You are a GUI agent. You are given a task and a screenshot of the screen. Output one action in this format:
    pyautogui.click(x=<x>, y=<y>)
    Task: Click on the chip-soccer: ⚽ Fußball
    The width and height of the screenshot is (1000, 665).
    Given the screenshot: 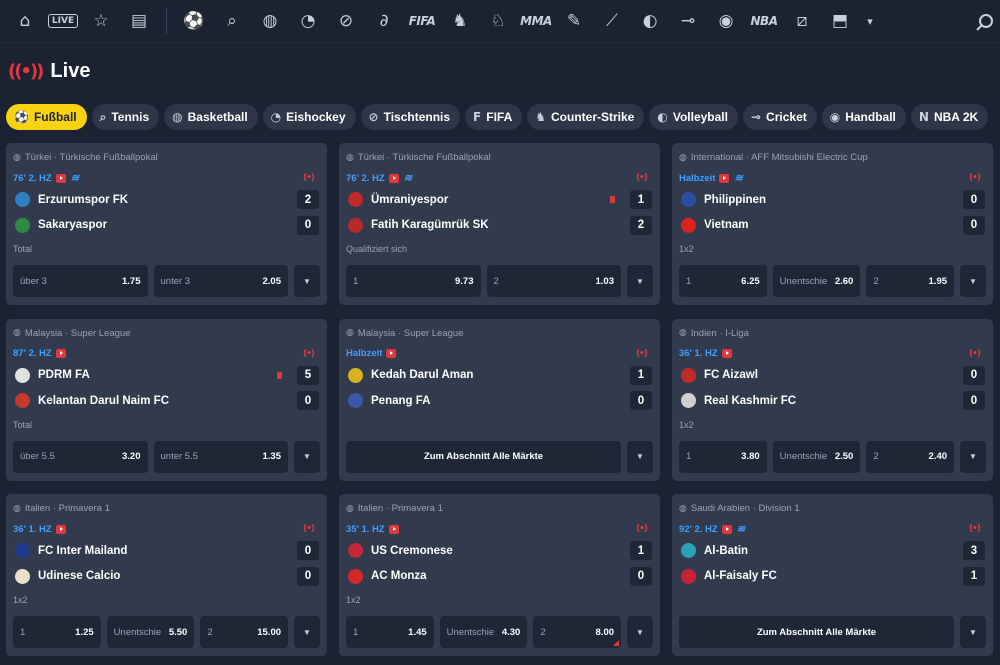 What is the action you would take?
    pyautogui.click(x=46, y=117)
    